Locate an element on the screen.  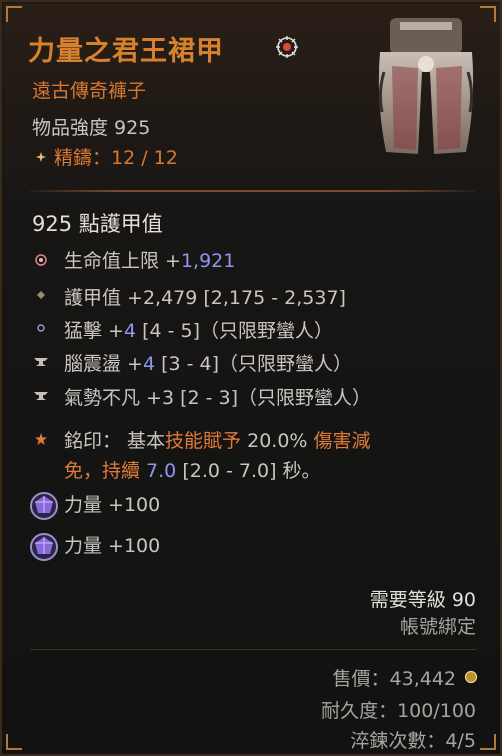
affix-concussion: 腦震盪 +4 [3 - 4]（只限野蠻人） is located at coordinates (208, 362).